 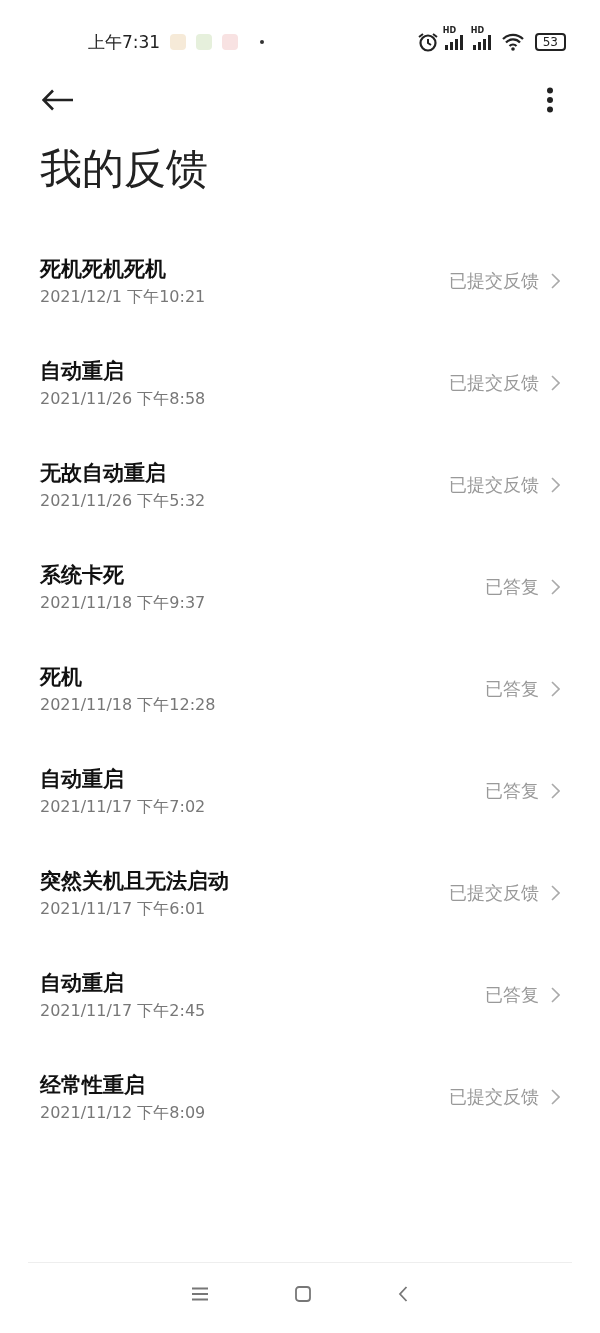 I want to click on feedback-date: 2021/11/17 下午7:02, so click(x=123, y=807).